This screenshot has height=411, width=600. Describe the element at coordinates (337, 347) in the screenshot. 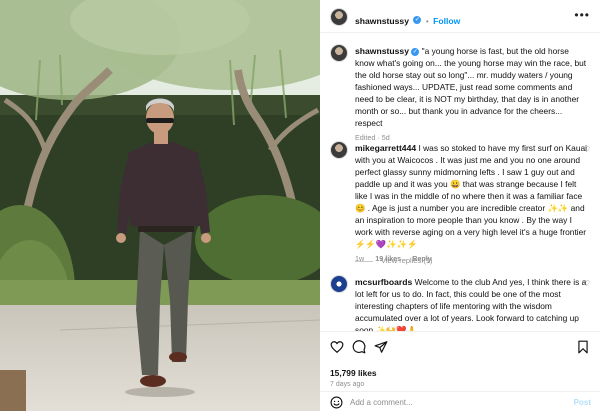

I see `heart-icon` at that location.